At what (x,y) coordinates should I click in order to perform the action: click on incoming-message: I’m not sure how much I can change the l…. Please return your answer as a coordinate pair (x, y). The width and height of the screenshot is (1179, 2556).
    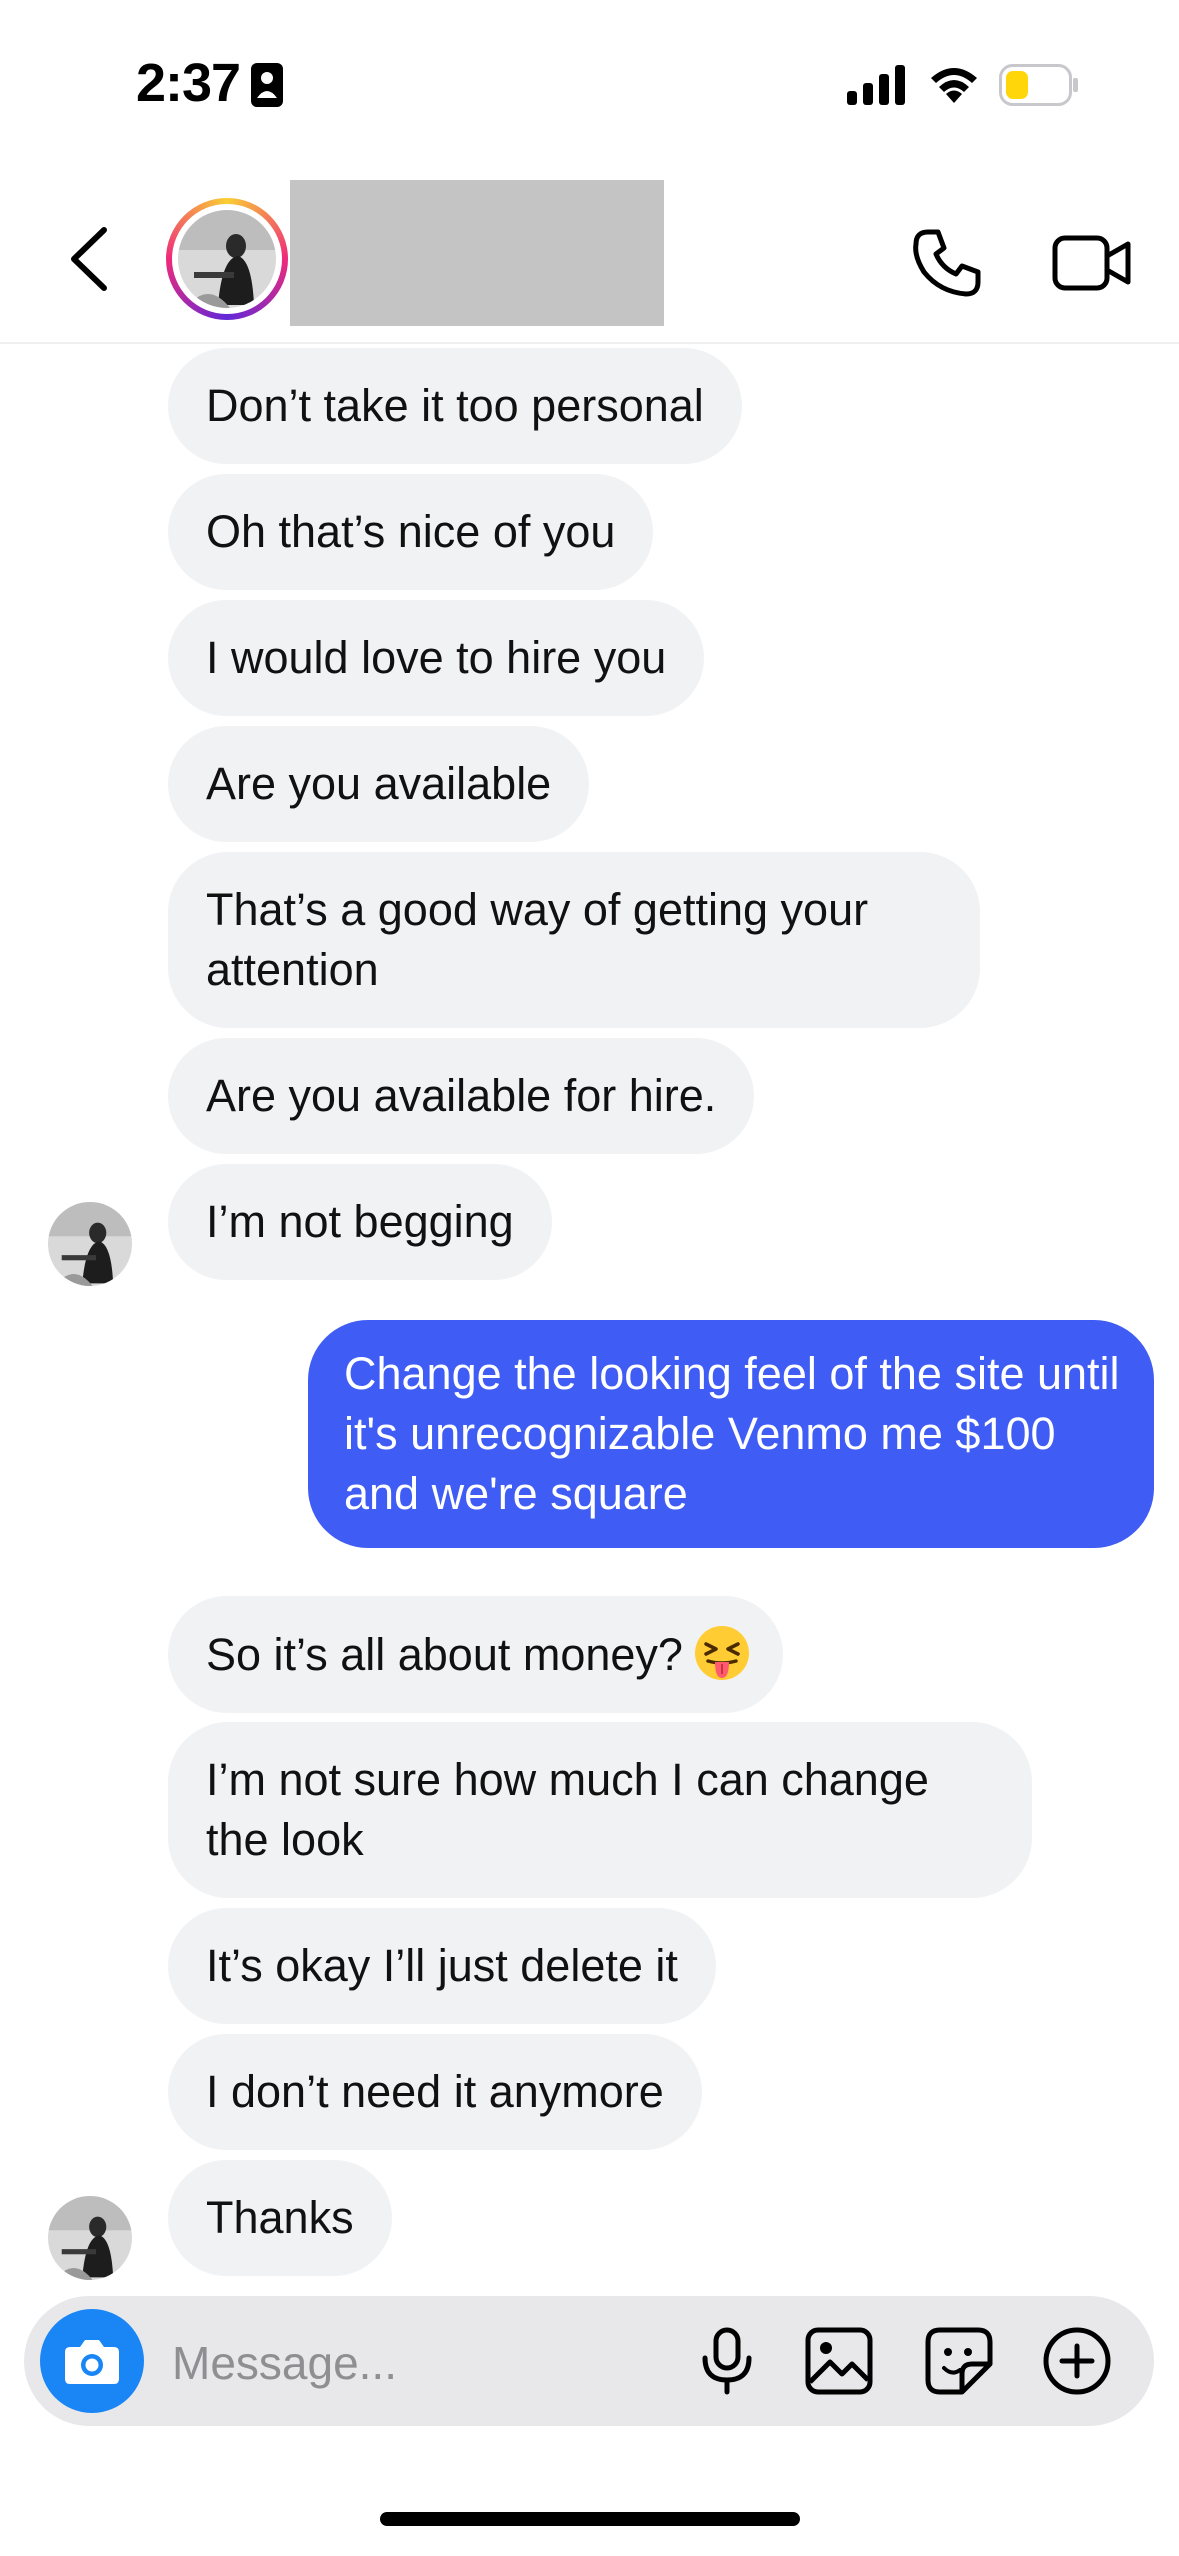
    Looking at the image, I should click on (600, 1810).